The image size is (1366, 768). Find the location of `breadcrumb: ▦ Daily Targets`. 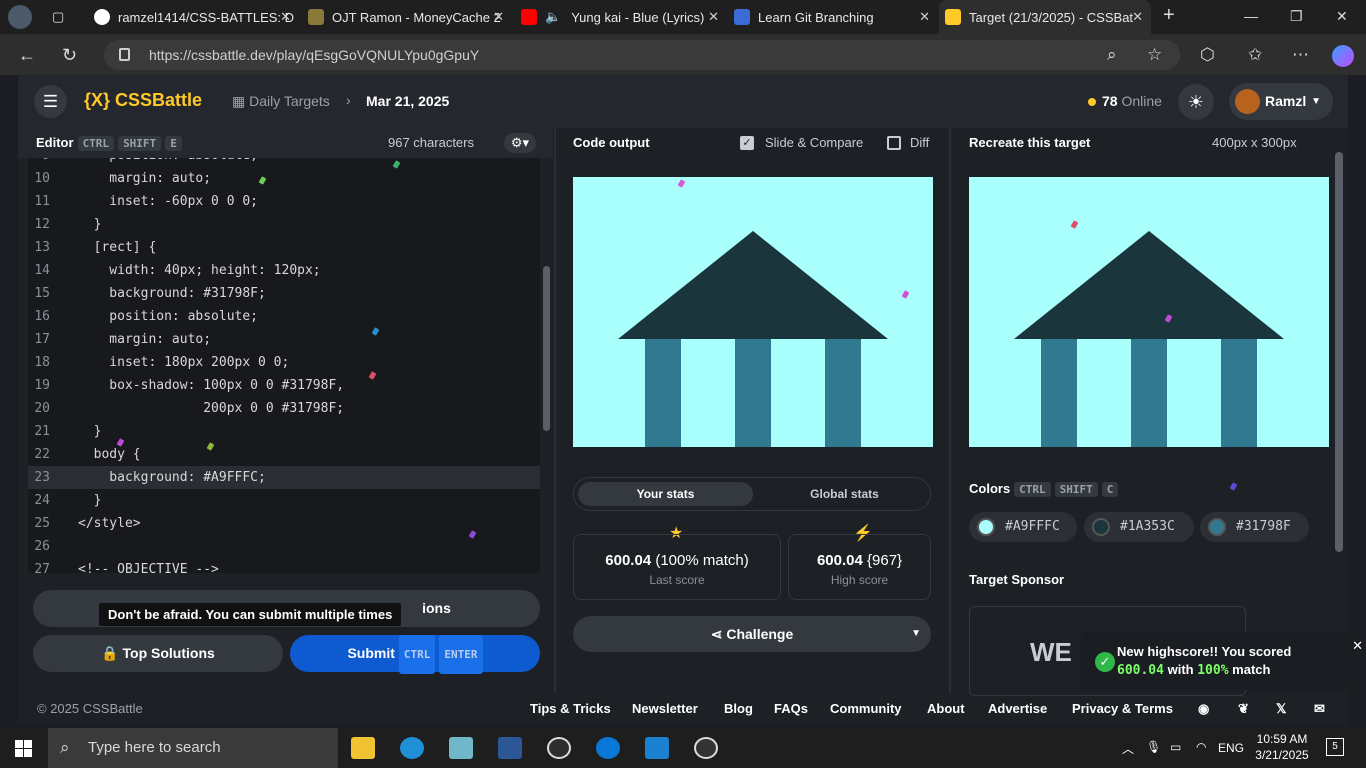

breadcrumb: ▦ Daily Targets is located at coordinates (281, 101).